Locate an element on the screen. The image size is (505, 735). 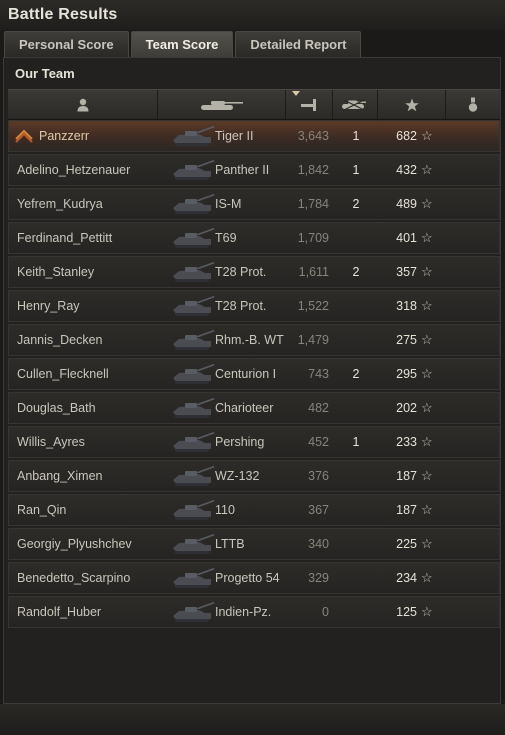
player-name: Douglas_Bath is located at coordinates (56, 408).